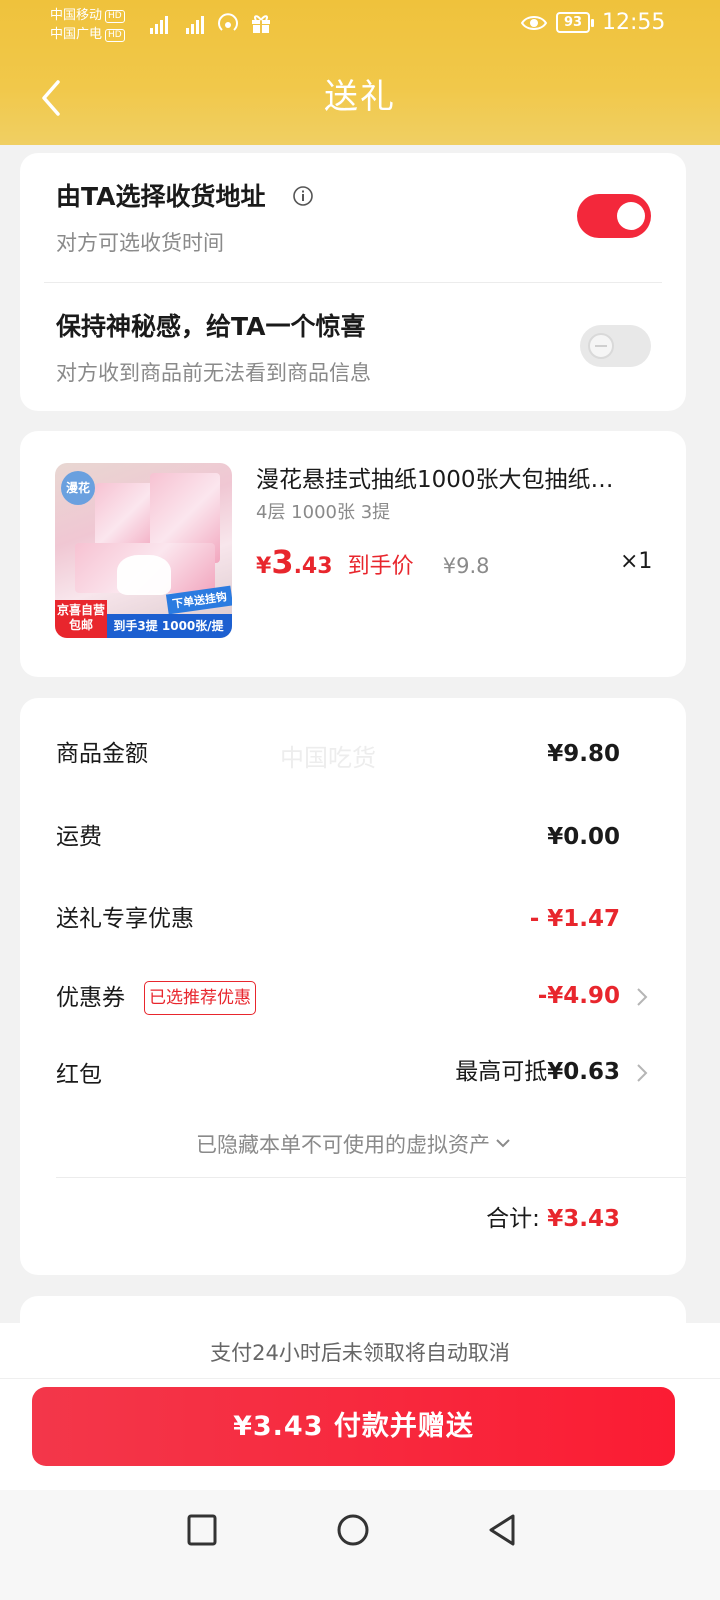  What do you see at coordinates (102, 754) in the screenshot?
I see `goods-amount-label: 商品金额` at bounding box center [102, 754].